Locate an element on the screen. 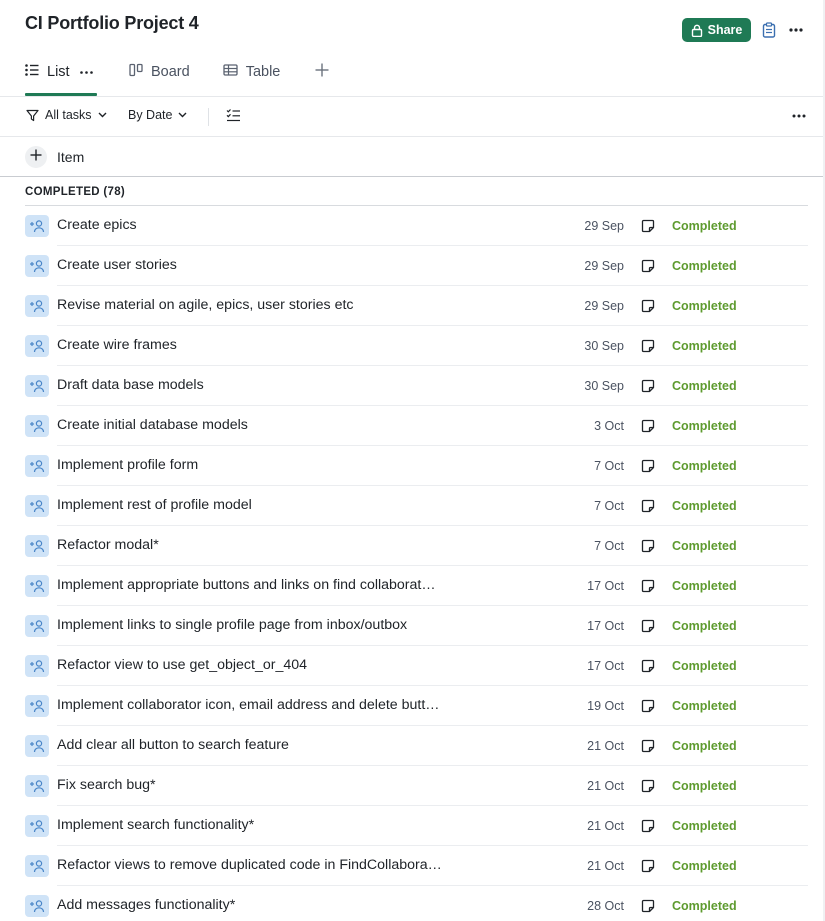 The height and width of the screenshot is (921, 825). add-item-label: Item is located at coordinates (70, 157).